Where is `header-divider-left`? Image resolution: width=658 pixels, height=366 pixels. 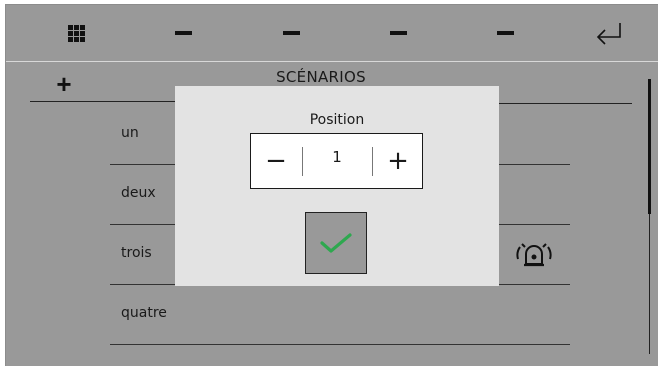
header-divider-left is located at coordinates (102, 101).